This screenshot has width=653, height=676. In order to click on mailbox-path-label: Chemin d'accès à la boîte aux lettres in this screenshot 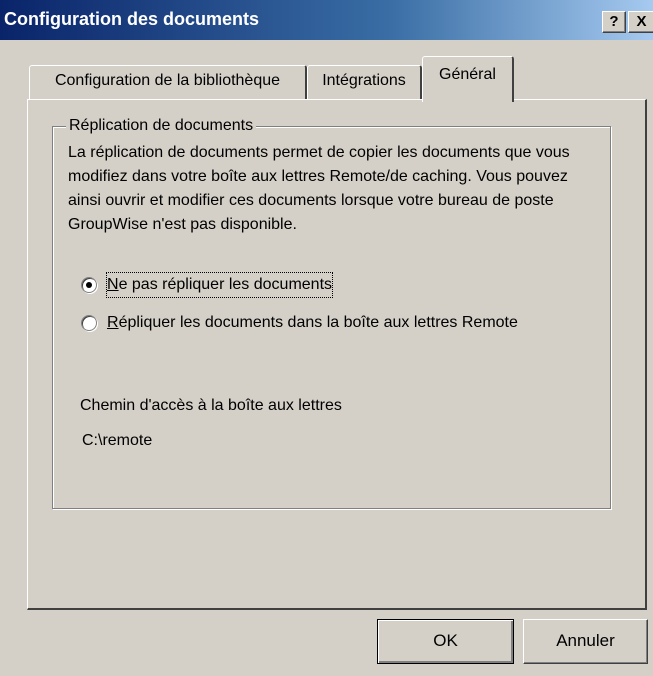, I will do `click(211, 405)`.